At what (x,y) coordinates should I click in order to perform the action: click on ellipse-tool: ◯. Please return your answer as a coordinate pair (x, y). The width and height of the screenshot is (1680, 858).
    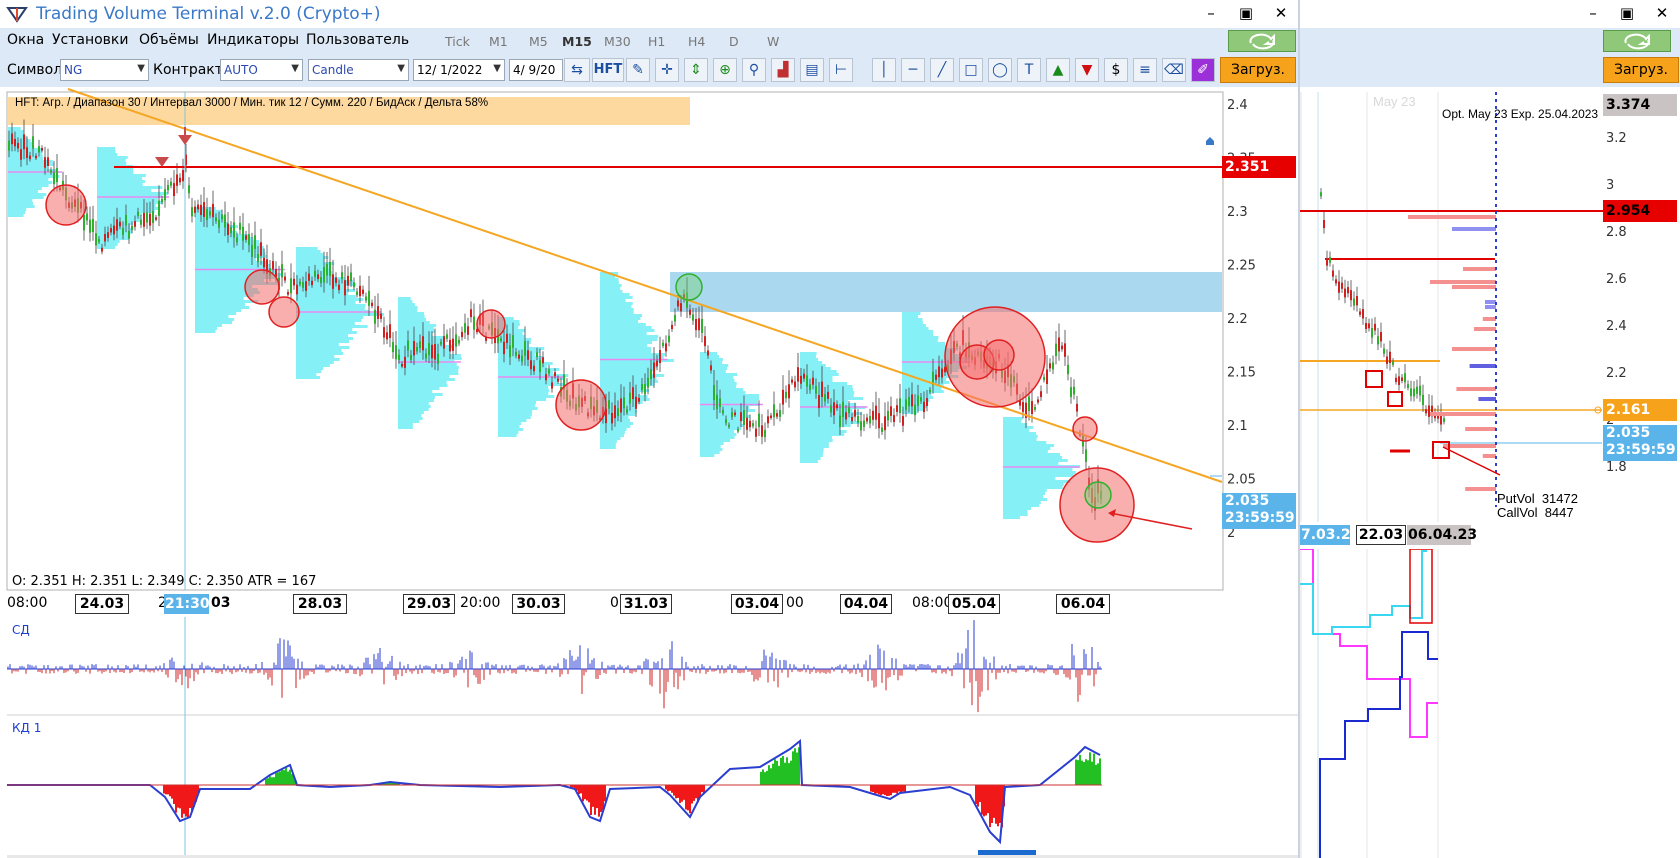
    Looking at the image, I should click on (1000, 70).